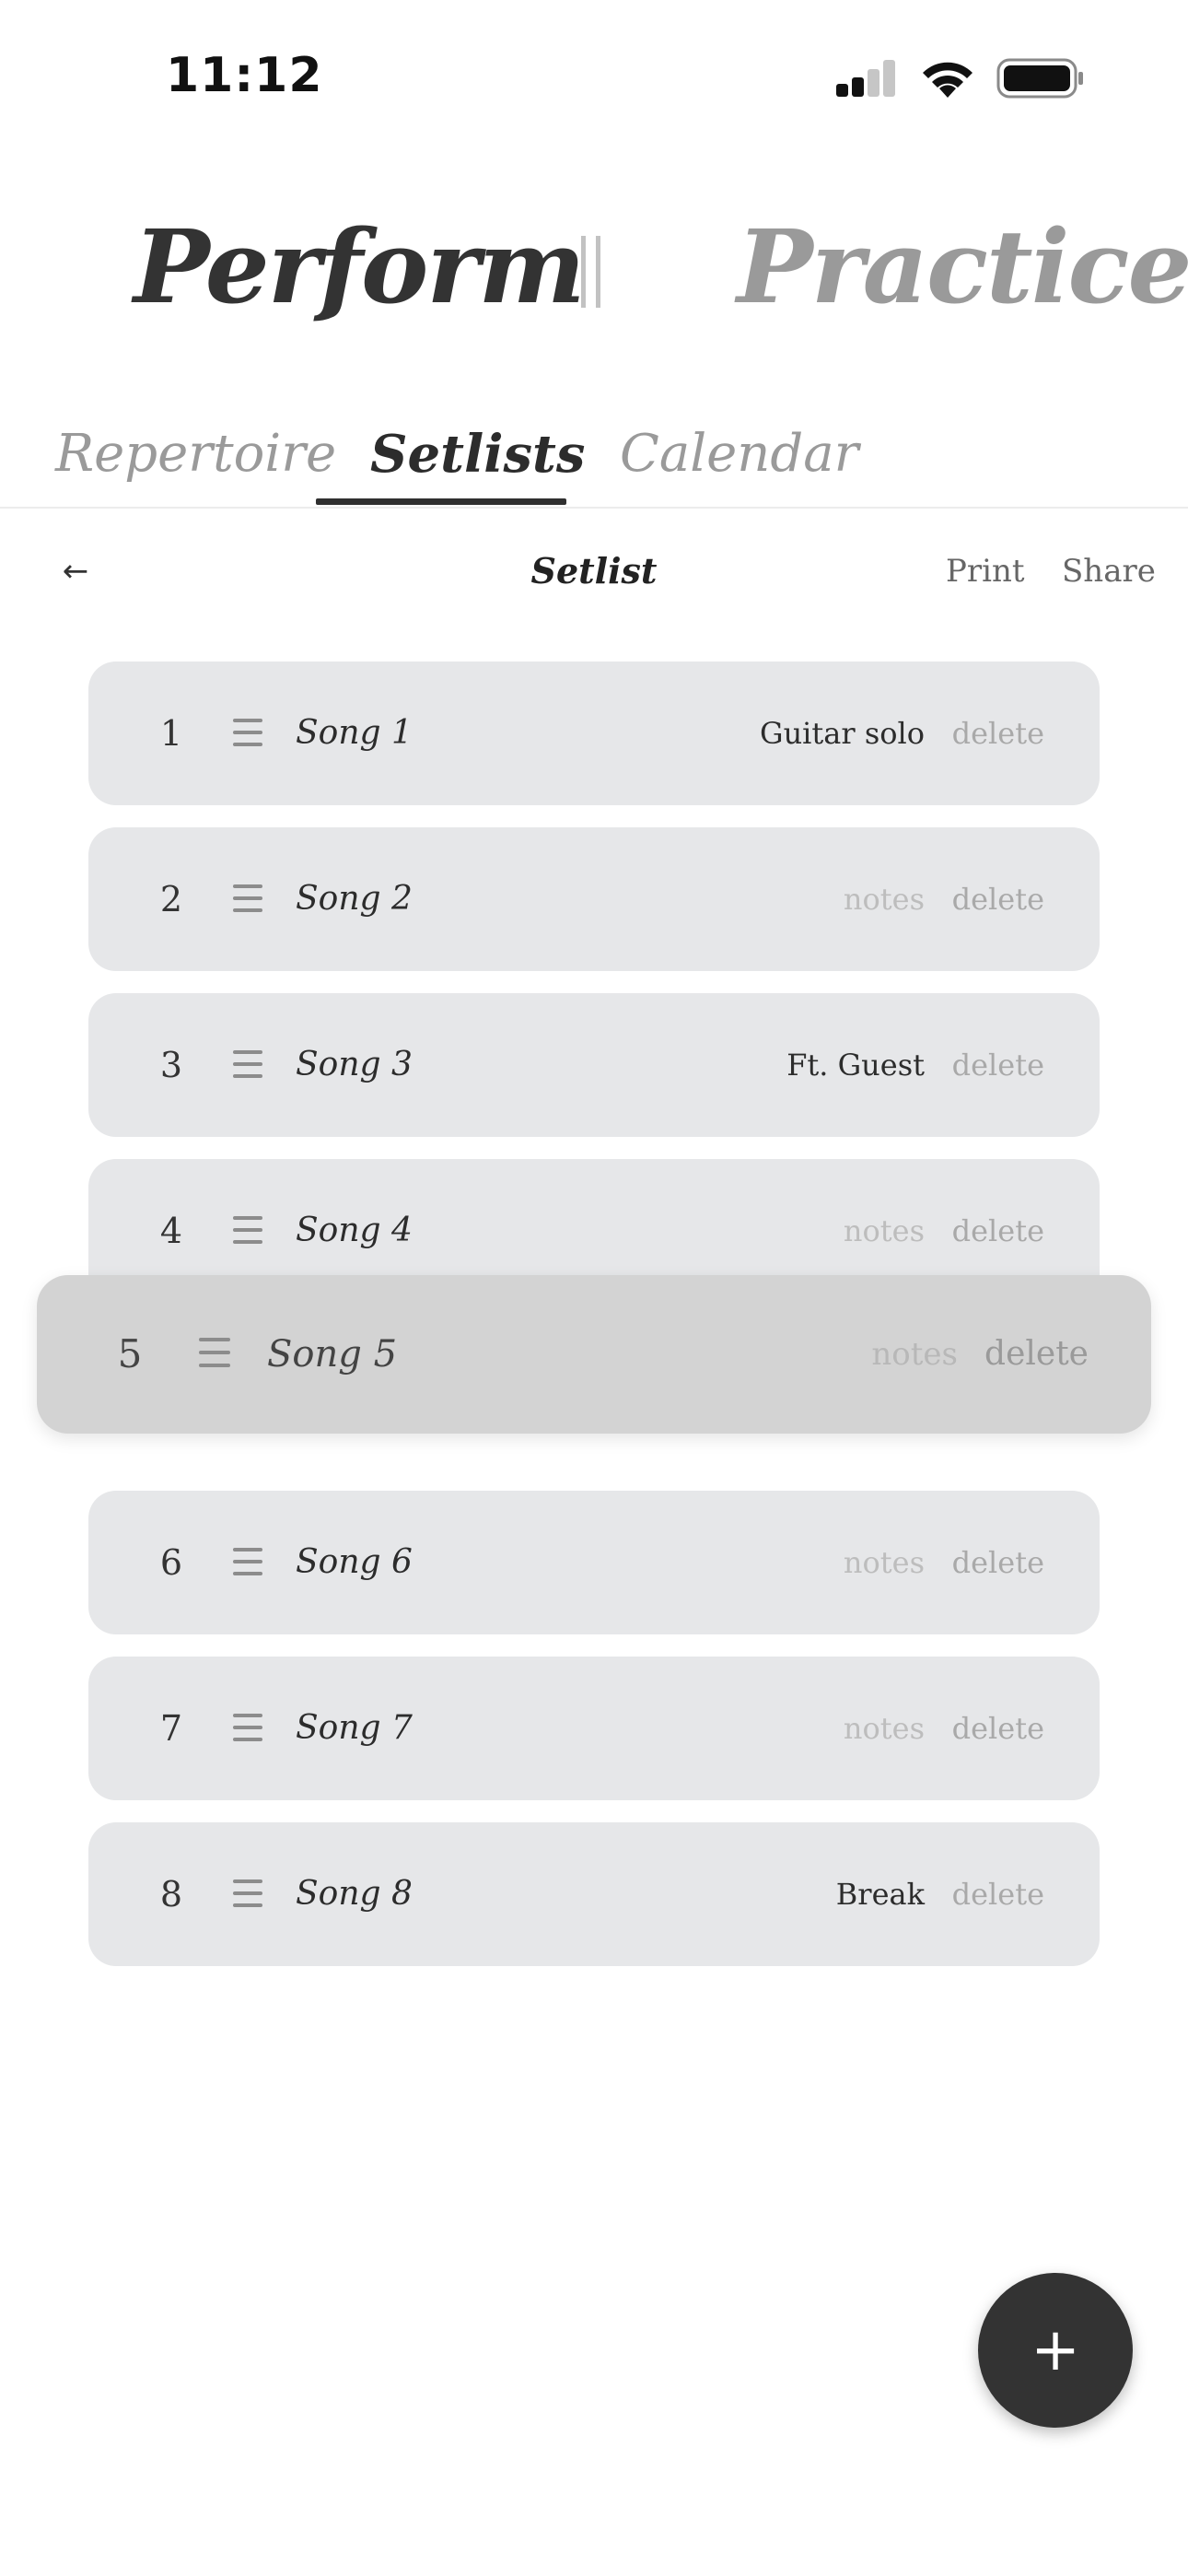 The height and width of the screenshot is (2576, 1188). I want to click on status-icons, so click(959, 78).